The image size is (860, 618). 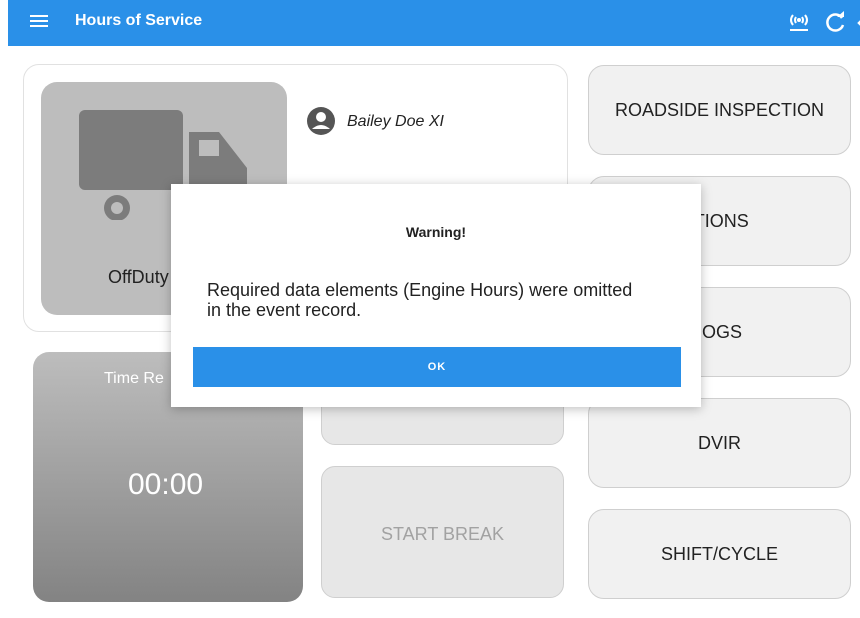 What do you see at coordinates (719, 554) in the screenshot?
I see `shift-cycle-button: SHIFT/CYCLE` at bounding box center [719, 554].